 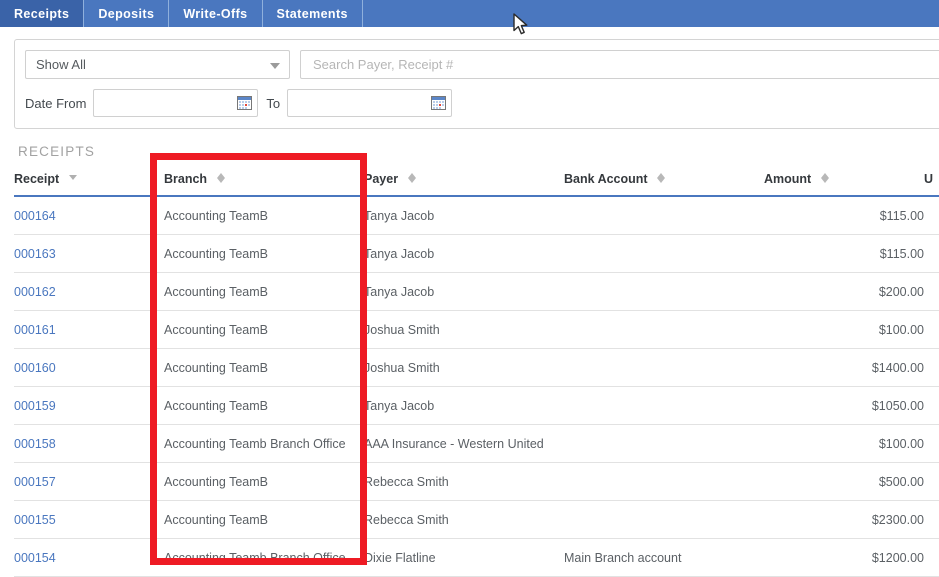 I want to click on cell-branch: Accounting Teamb Branch Office, so click(x=264, y=443).